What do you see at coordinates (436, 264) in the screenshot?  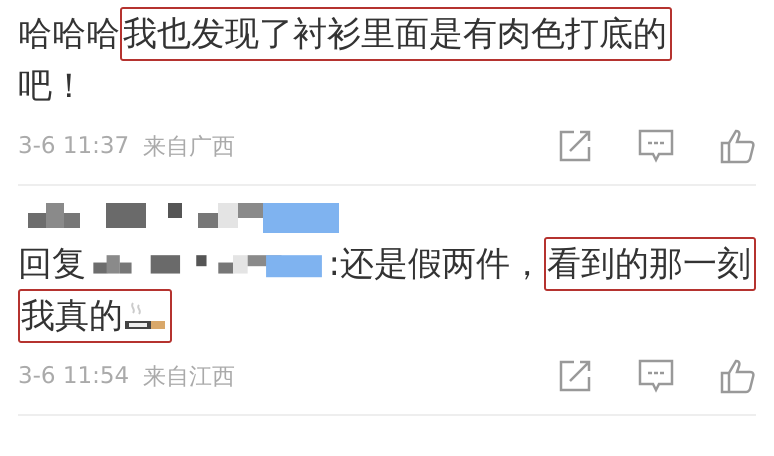 I see `comment-text: :还是假两件，` at bounding box center [436, 264].